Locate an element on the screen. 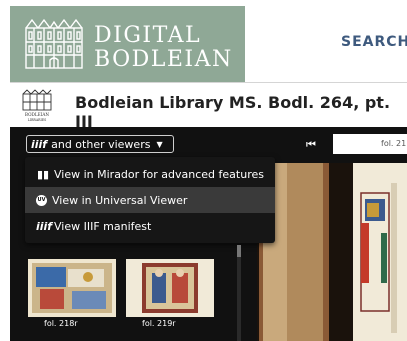 This screenshot has height=341, width=407. menu-item-iiif-manifest: iiif View IIIF manifest is located at coordinates (150, 226).